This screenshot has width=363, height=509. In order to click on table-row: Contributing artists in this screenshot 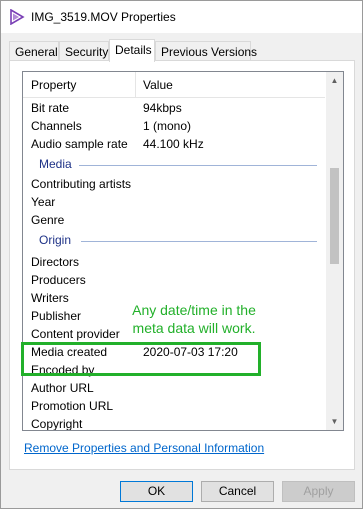, I will do `click(174, 184)`.